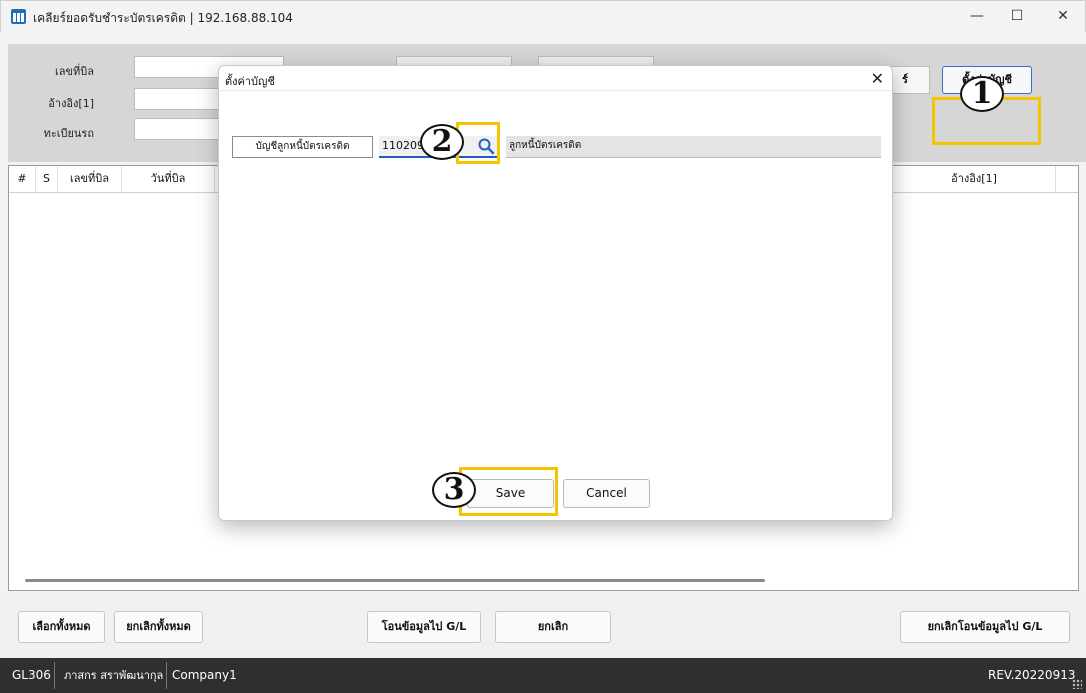 The width and height of the screenshot is (1086, 693). Describe the element at coordinates (606, 493) in the screenshot. I see `dialog-cancel-button: Cancel` at that location.